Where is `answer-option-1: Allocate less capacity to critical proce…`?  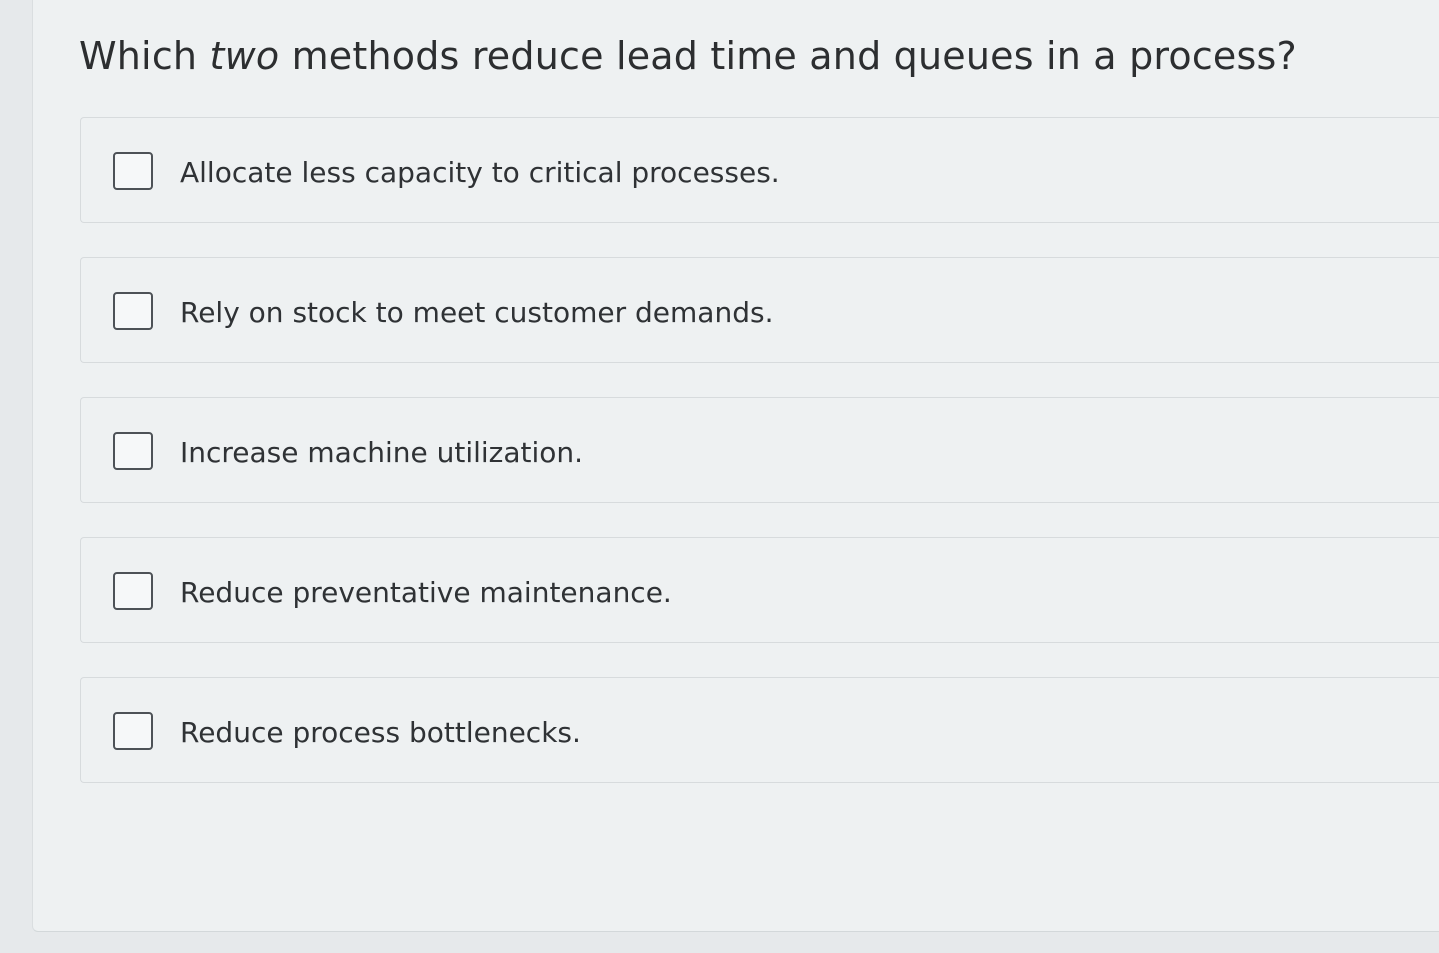
answer-option-1: Allocate less capacity to critical proce… is located at coordinates (759, 170).